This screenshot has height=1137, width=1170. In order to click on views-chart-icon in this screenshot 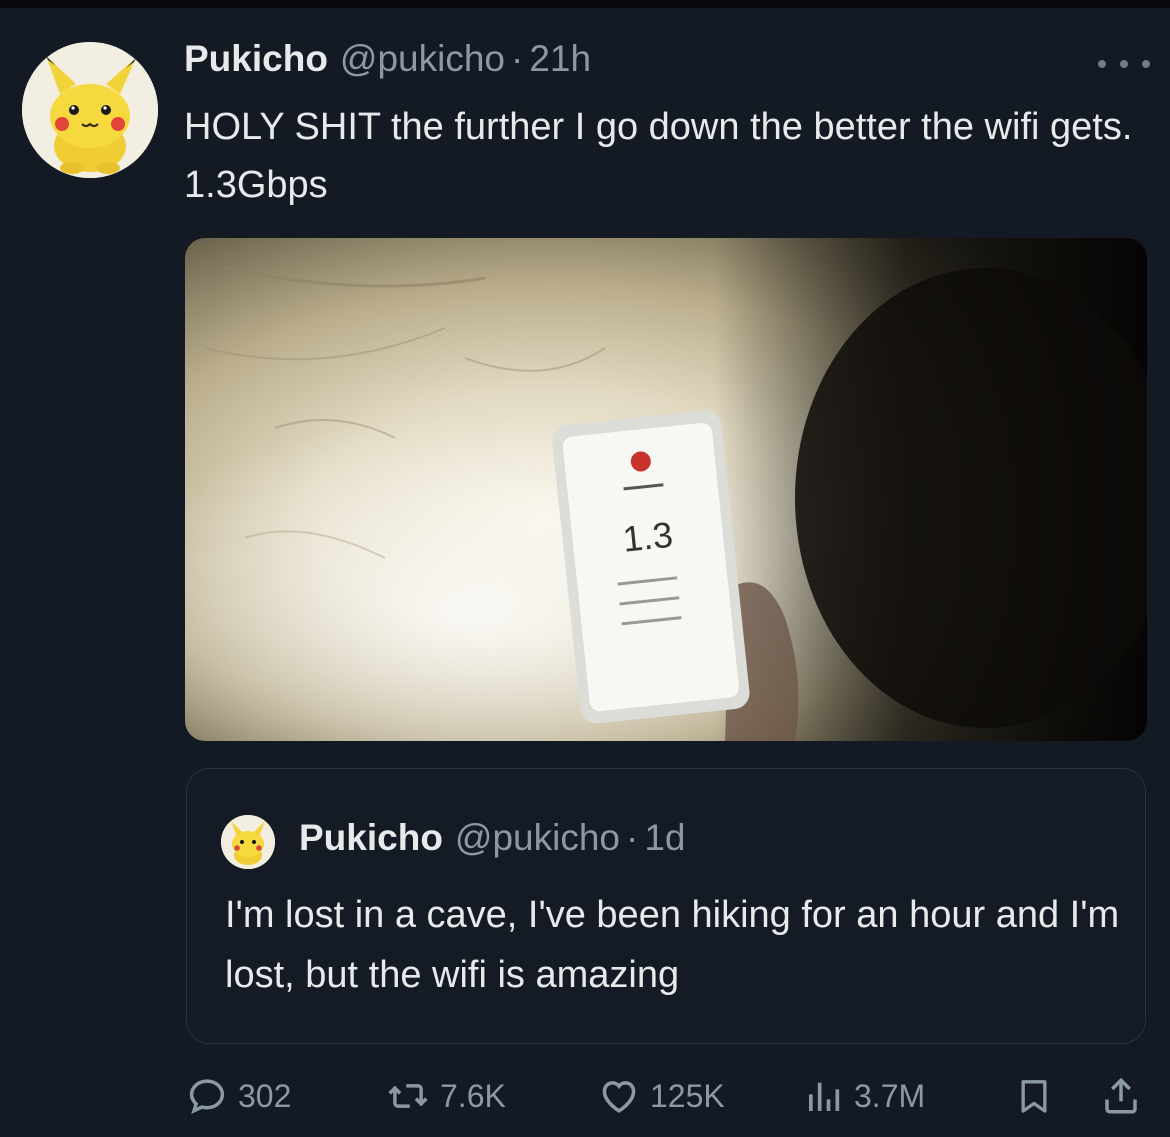, I will do `click(824, 1096)`.